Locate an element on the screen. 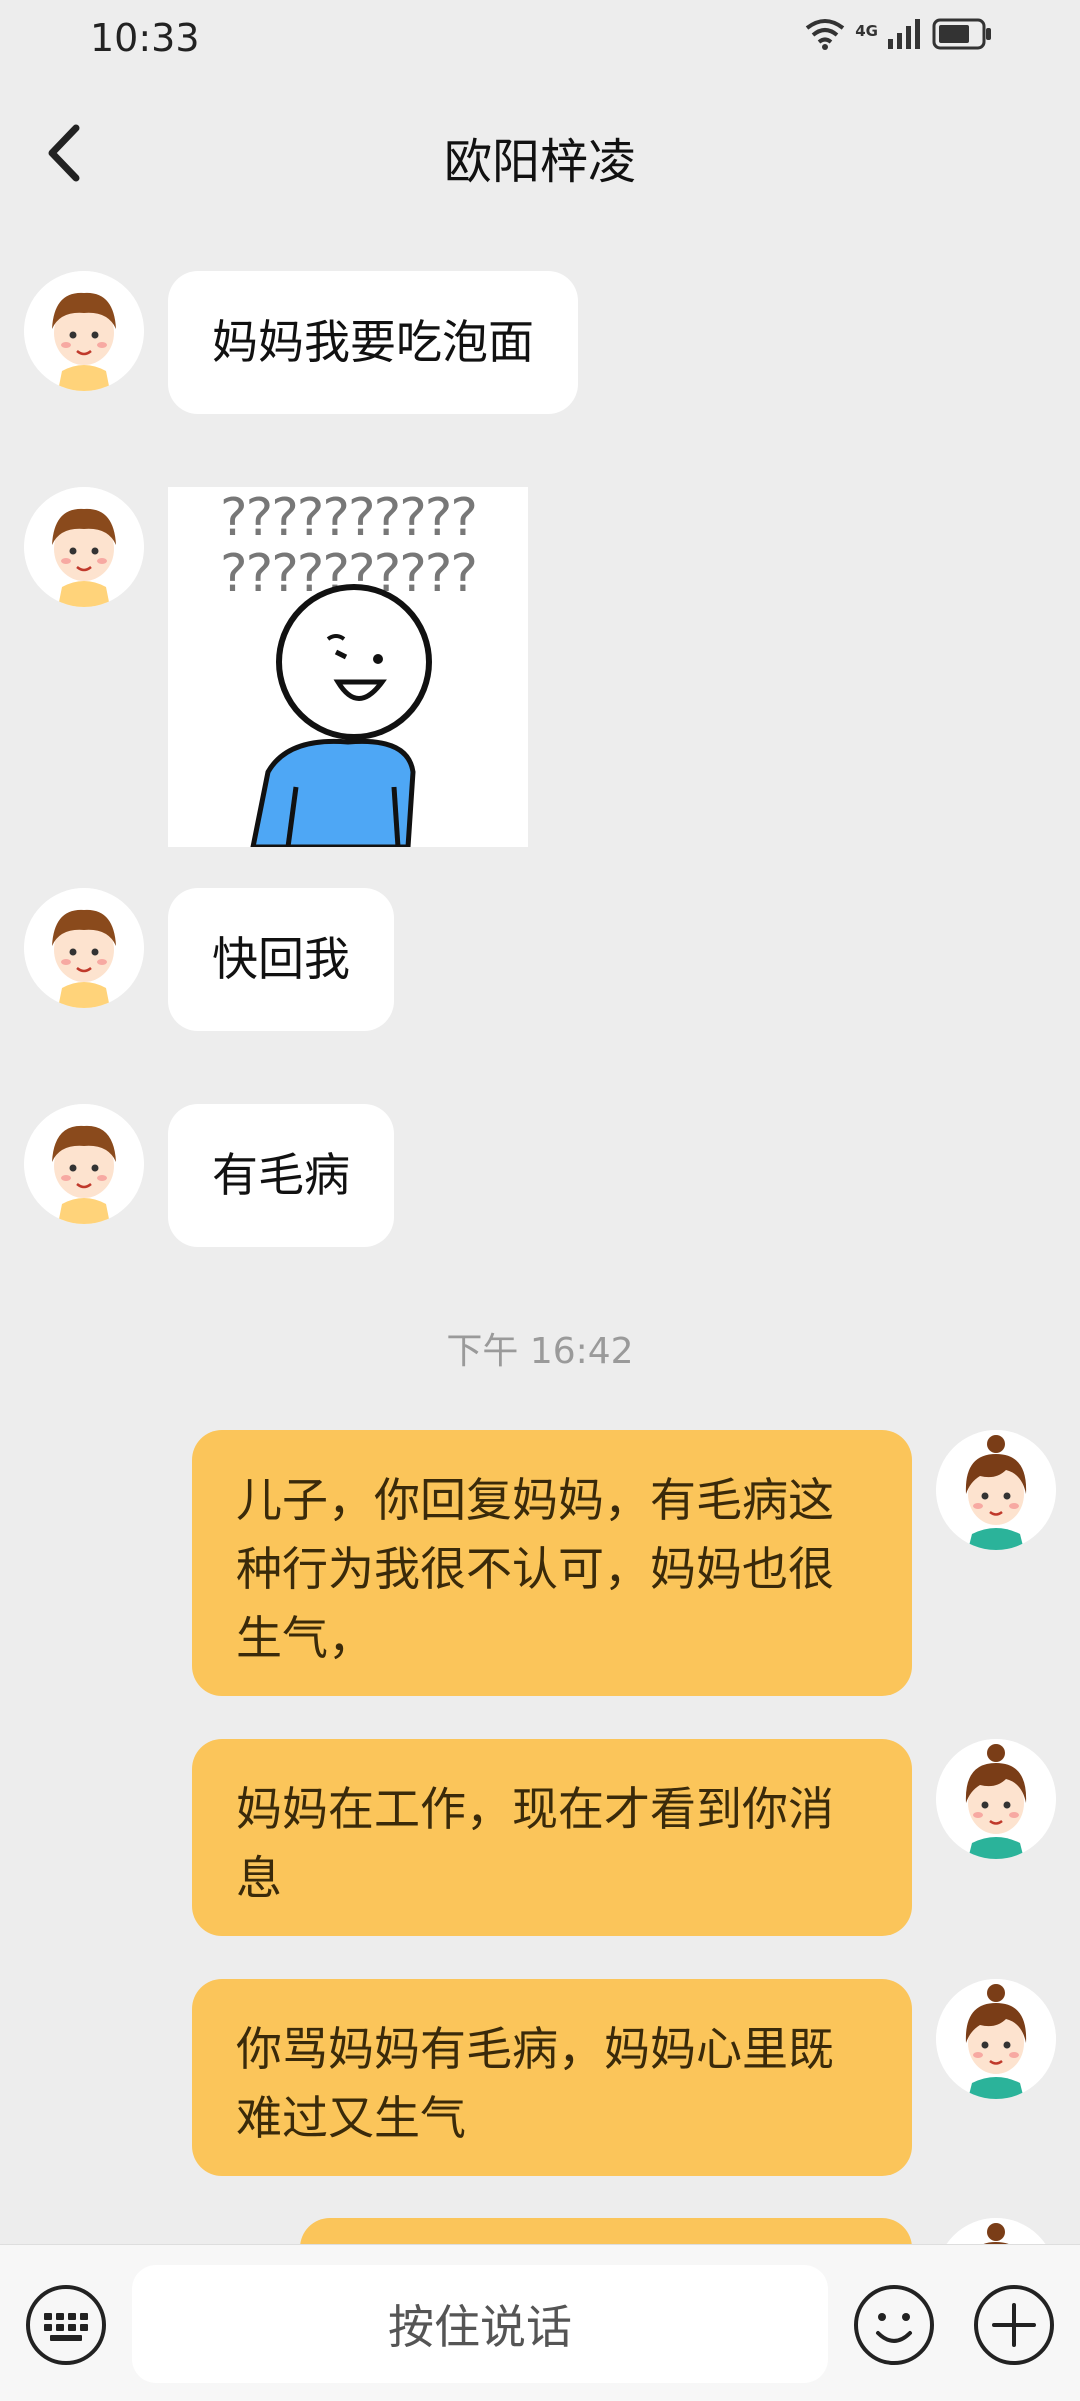 This screenshot has height=2401, width=1080. incoming-message: 有毛病 is located at coordinates (281, 1175).